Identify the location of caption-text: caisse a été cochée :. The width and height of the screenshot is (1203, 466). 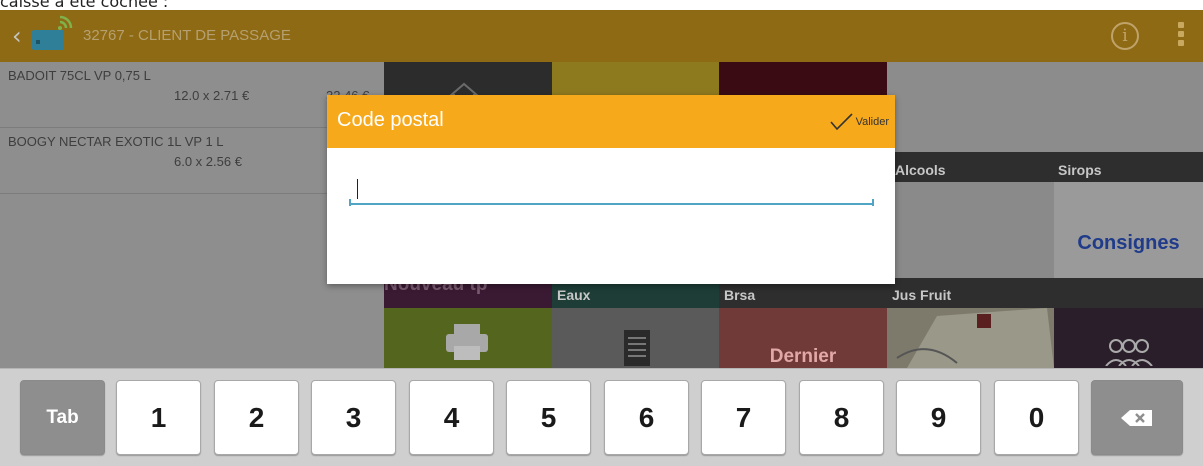
(84, 5).